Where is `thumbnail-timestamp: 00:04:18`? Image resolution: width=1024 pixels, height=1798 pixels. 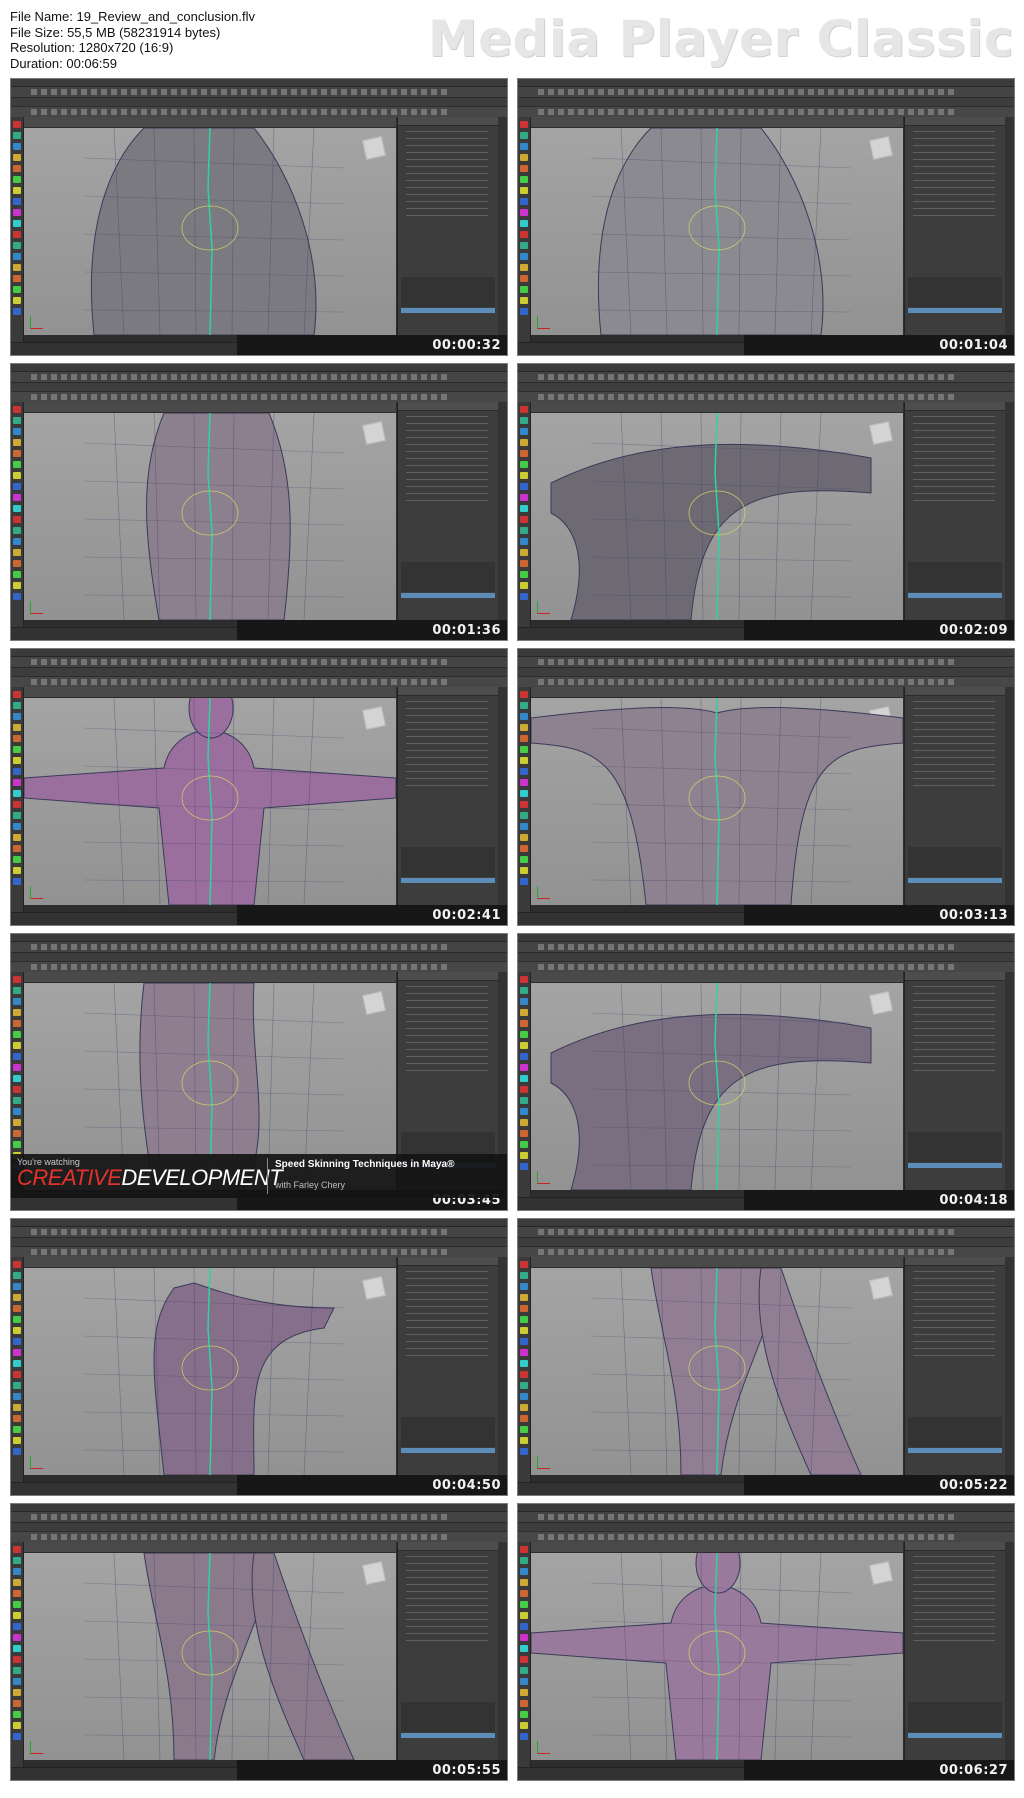 thumbnail-timestamp: 00:04:18 is located at coordinates (973, 1200).